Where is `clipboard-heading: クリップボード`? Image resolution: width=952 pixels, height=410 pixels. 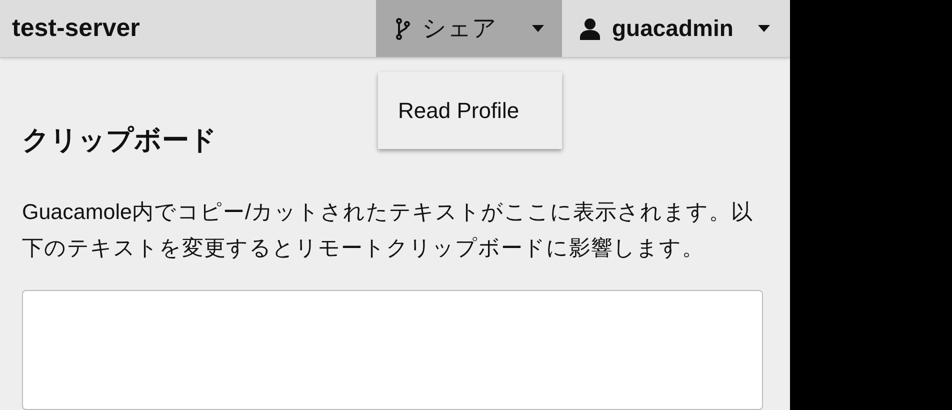 clipboard-heading: クリップボード is located at coordinates (120, 140).